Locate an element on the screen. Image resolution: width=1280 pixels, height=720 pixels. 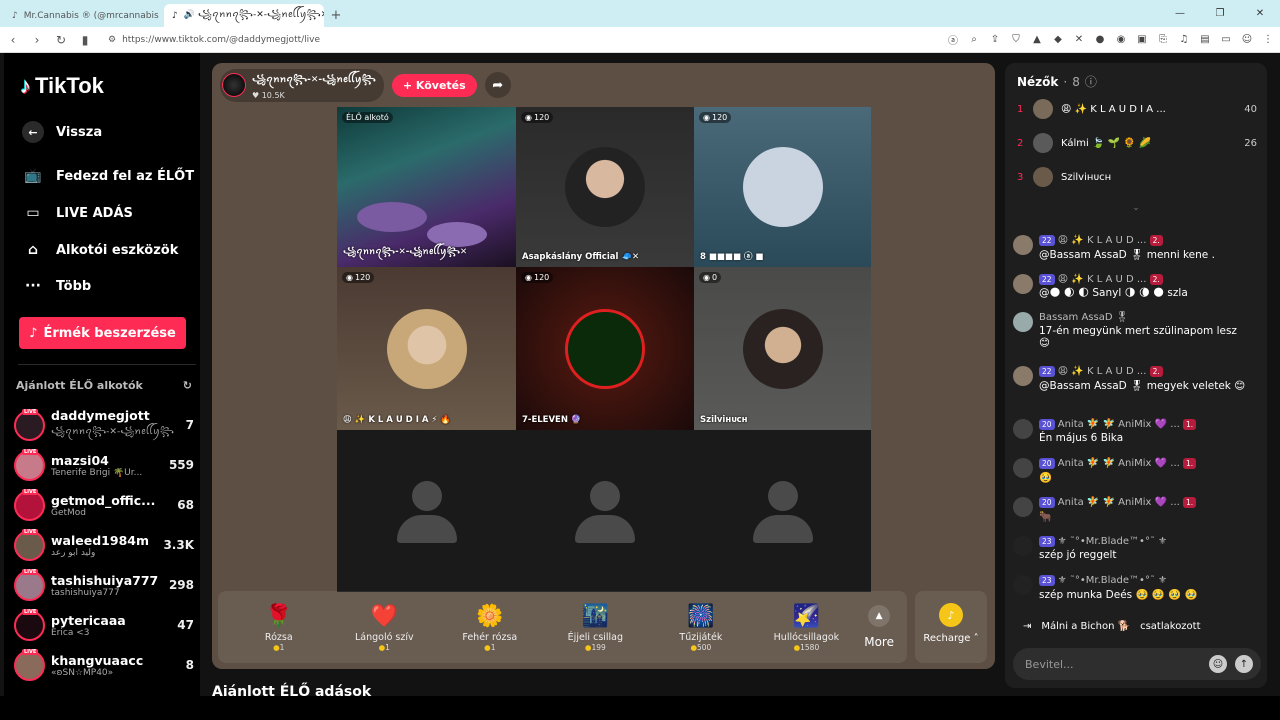
viewers-header: Nézők · 8 ⓘ is located at coordinates (1057, 81).